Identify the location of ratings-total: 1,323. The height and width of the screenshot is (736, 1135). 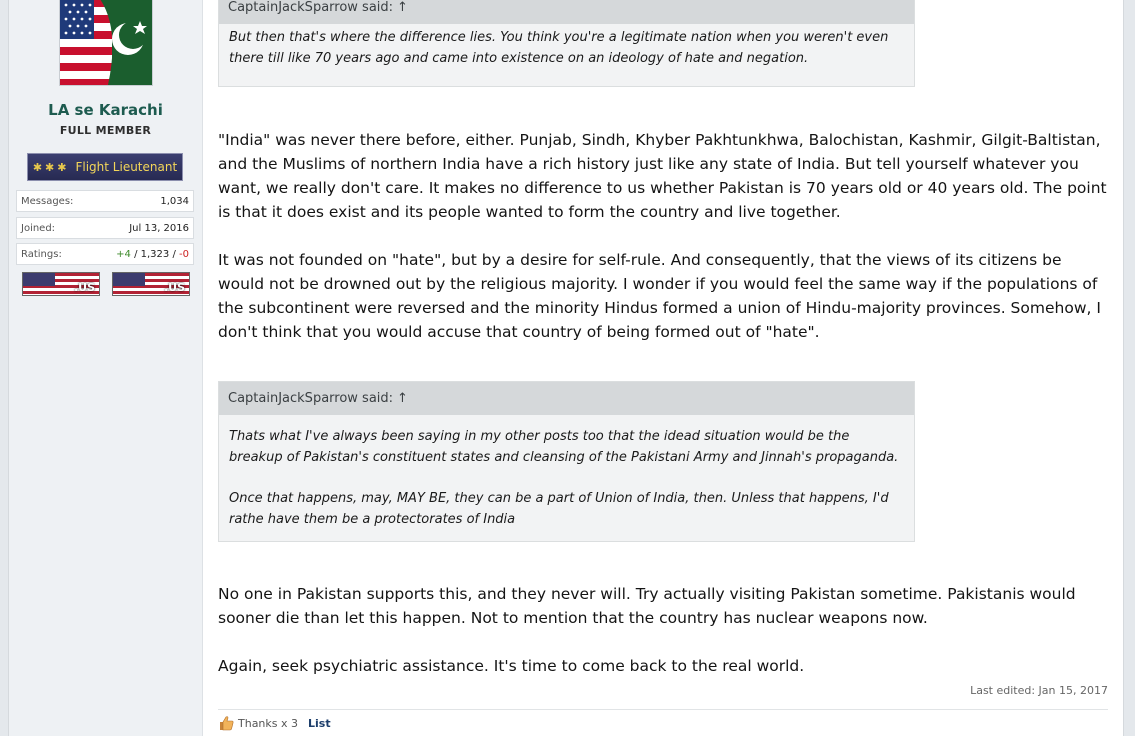
(155, 254).